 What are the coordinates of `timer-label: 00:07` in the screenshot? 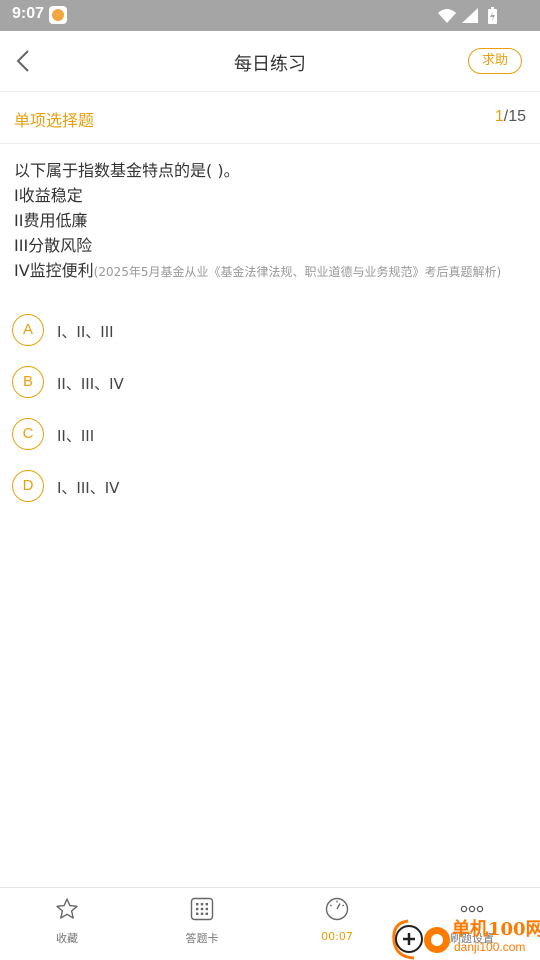 It's located at (337, 936).